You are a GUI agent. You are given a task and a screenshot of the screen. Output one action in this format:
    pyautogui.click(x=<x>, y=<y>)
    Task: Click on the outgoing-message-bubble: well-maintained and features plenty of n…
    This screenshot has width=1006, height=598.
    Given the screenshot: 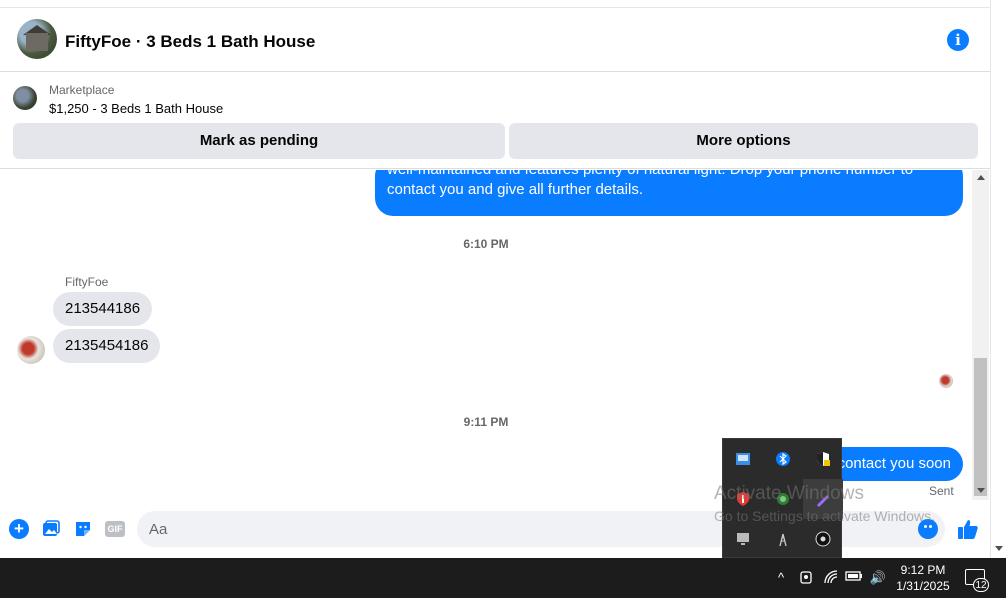 What is the action you would take?
    pyautogui.click(x=669, y=193)
    